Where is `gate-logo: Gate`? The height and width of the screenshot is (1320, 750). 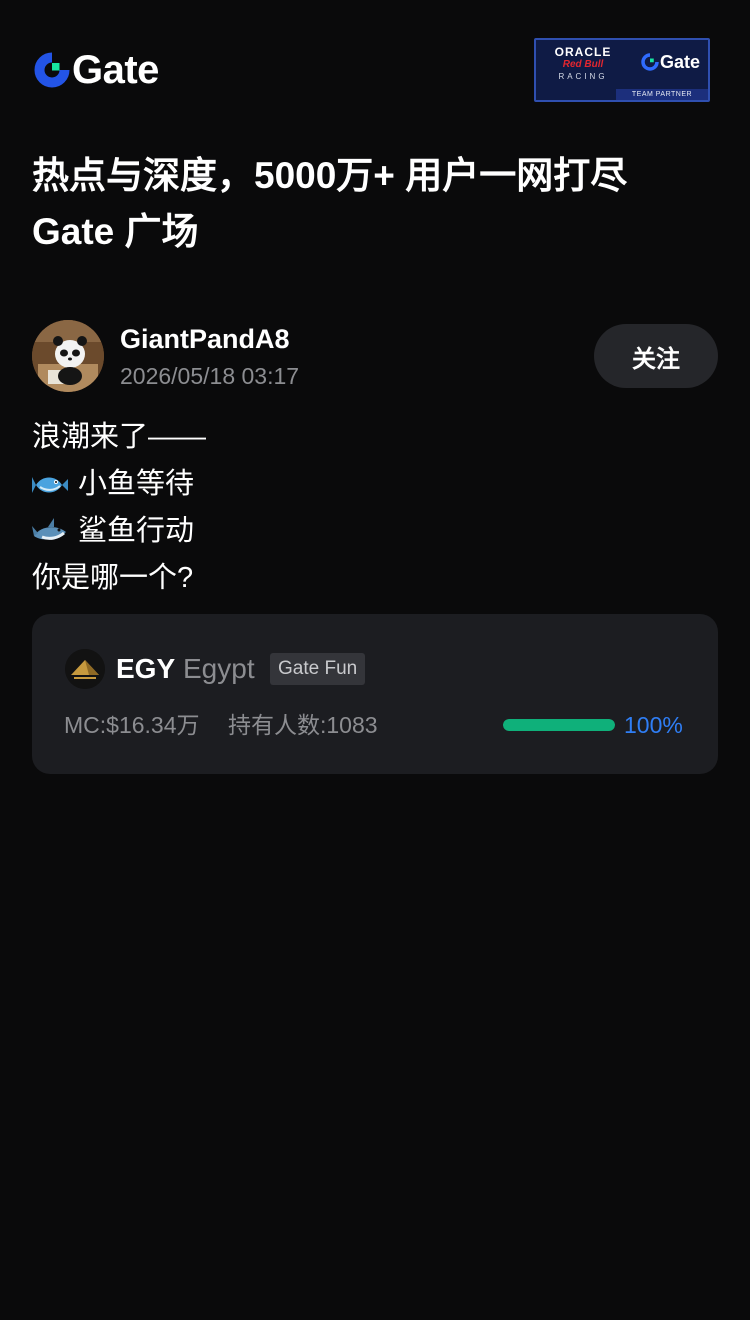 gate-logo: Gate is located at coordinates (96, 70).